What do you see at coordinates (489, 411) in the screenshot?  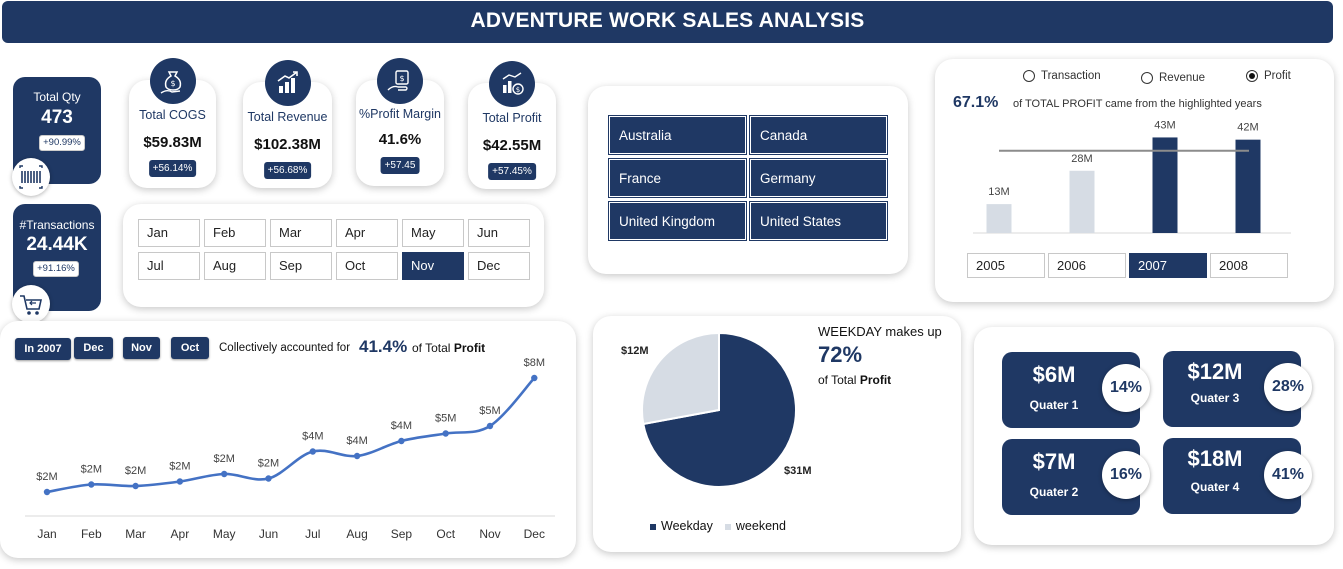 I see `line-label-Nov: $5M` at bounding box center [489, 411].